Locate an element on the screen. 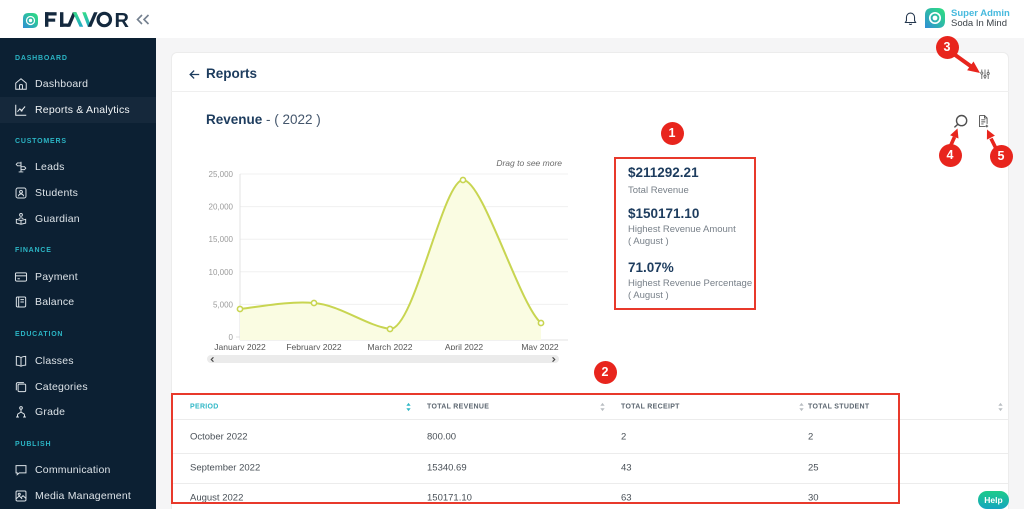  svg-text: March 2022 is located at coordinates (390, 346).